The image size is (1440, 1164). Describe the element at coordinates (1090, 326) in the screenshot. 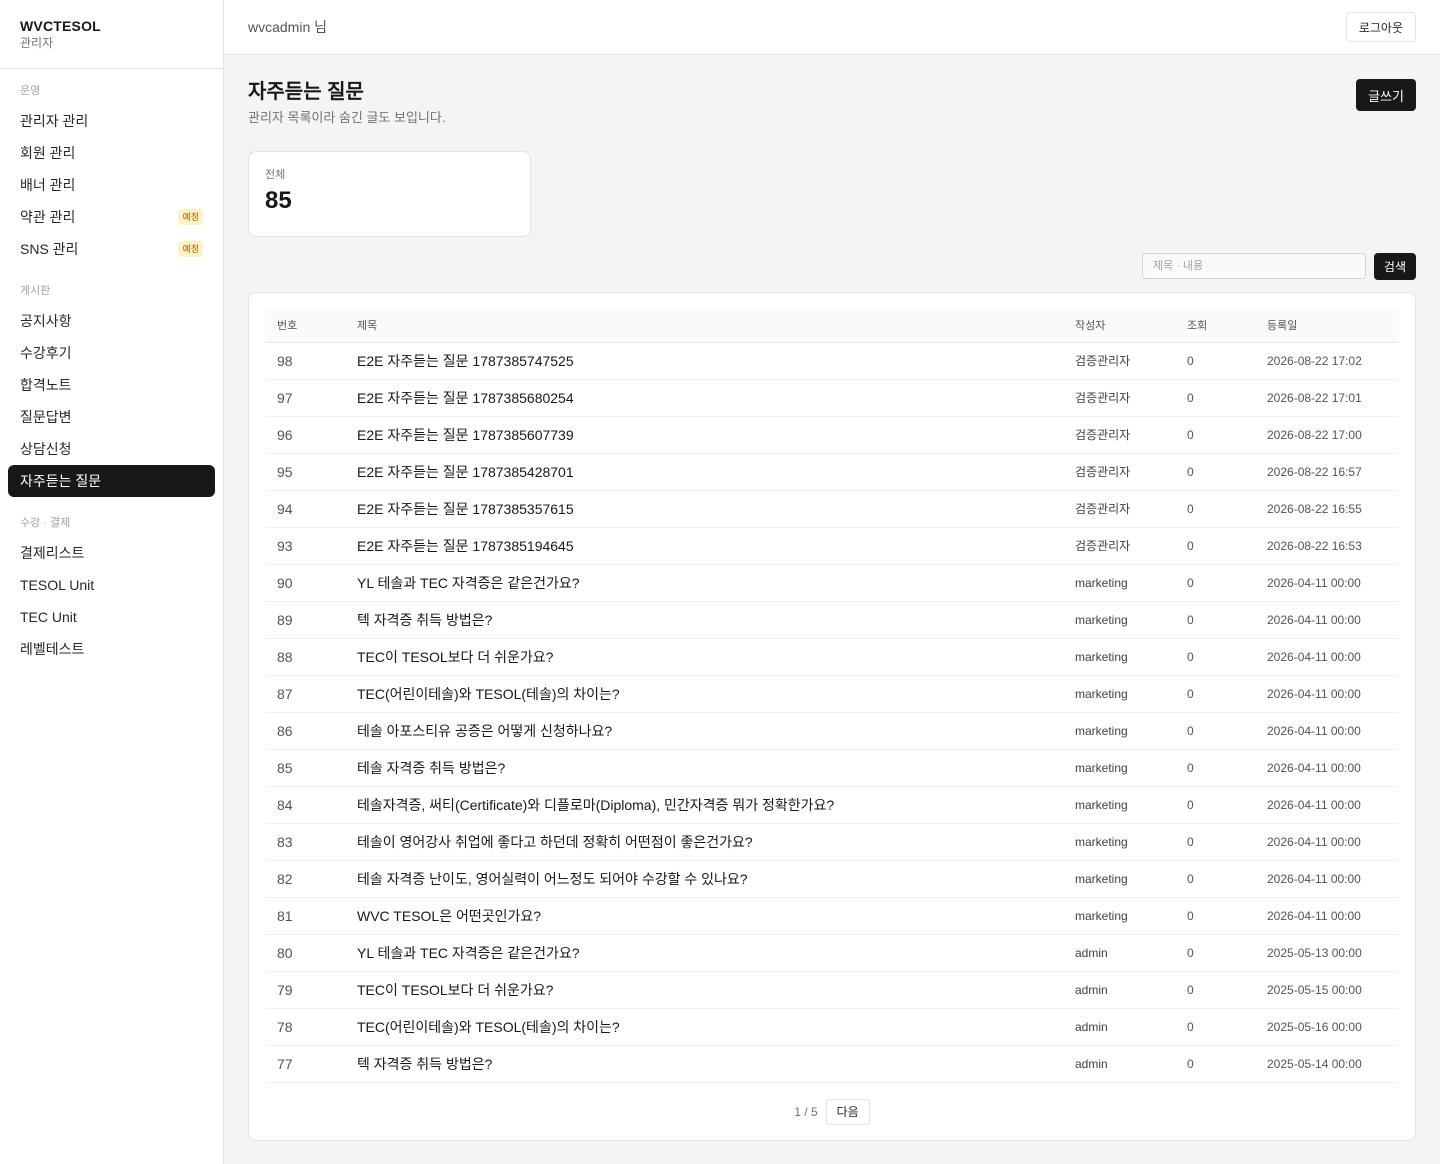

I see `column-header-author: 작성자` at that location.